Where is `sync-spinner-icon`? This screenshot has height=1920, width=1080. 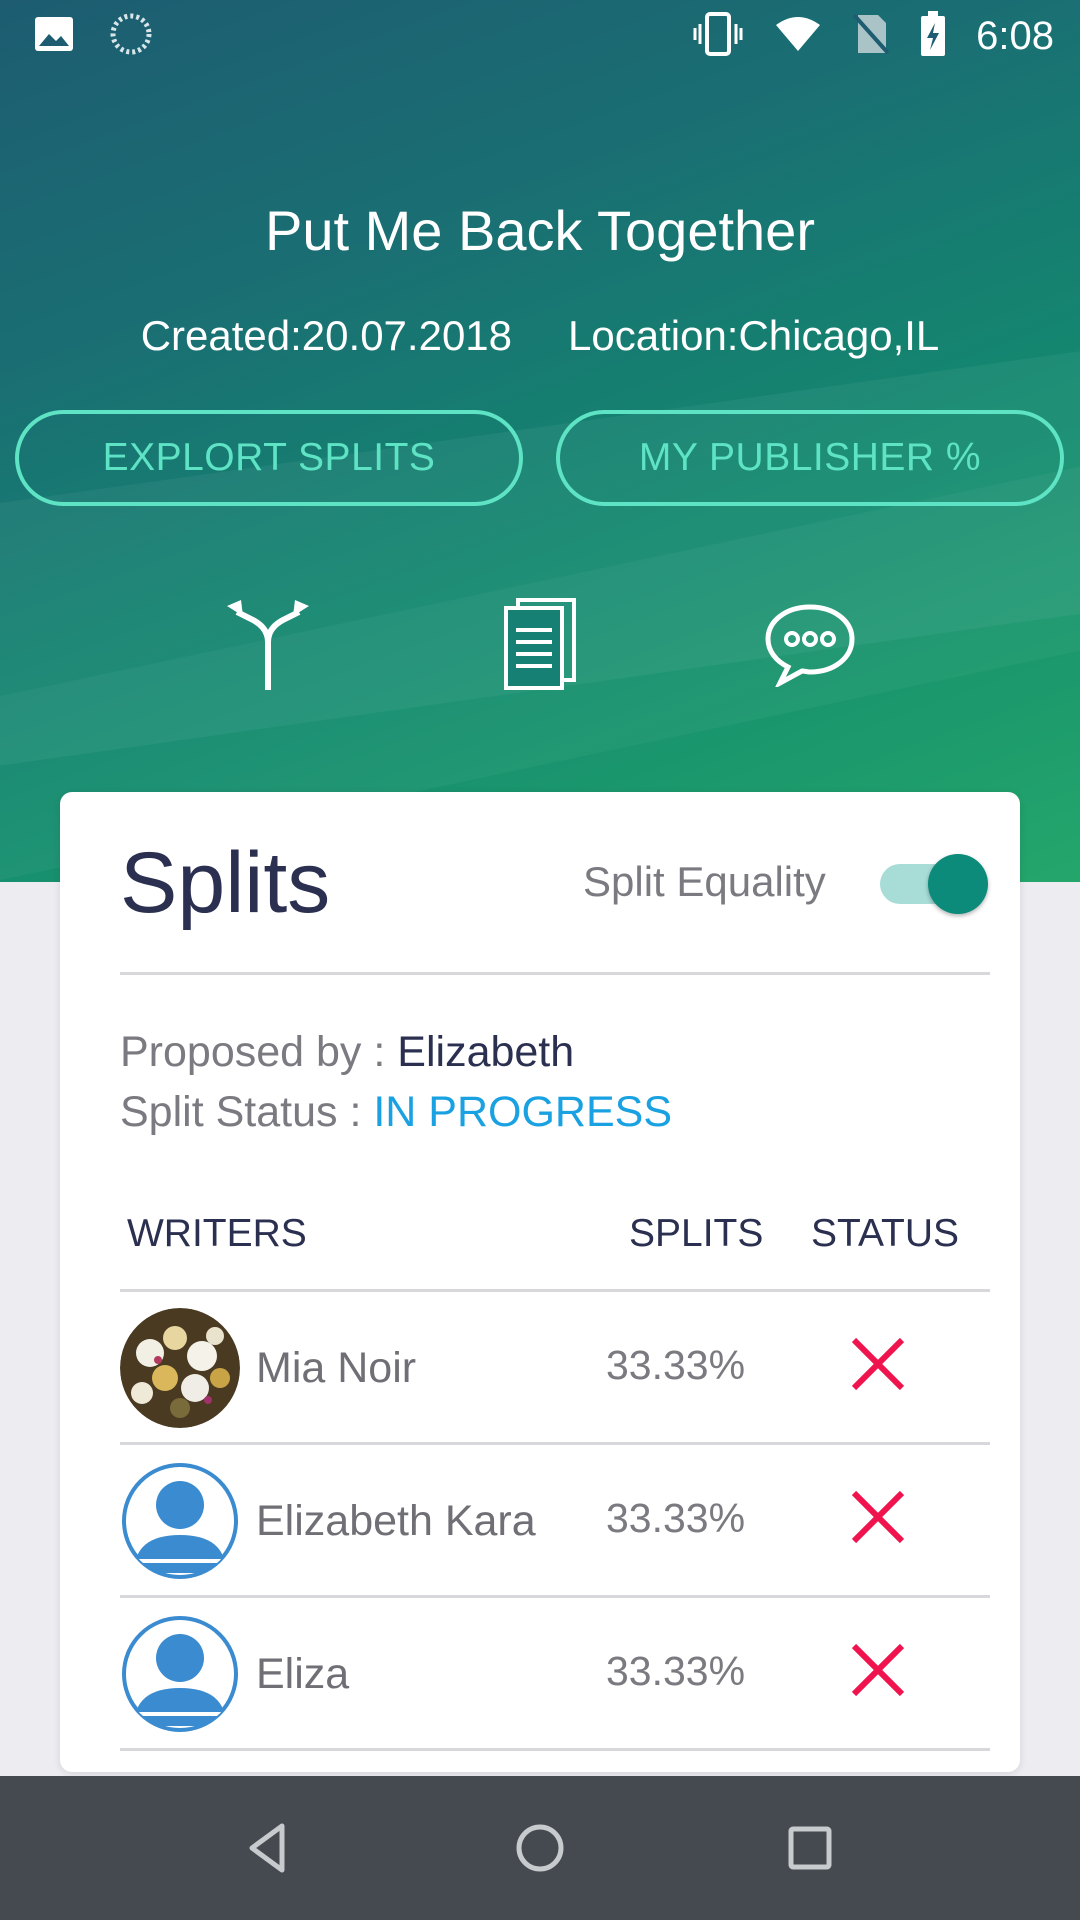
sync-spinner-icon is located at coordinates (131, 36).